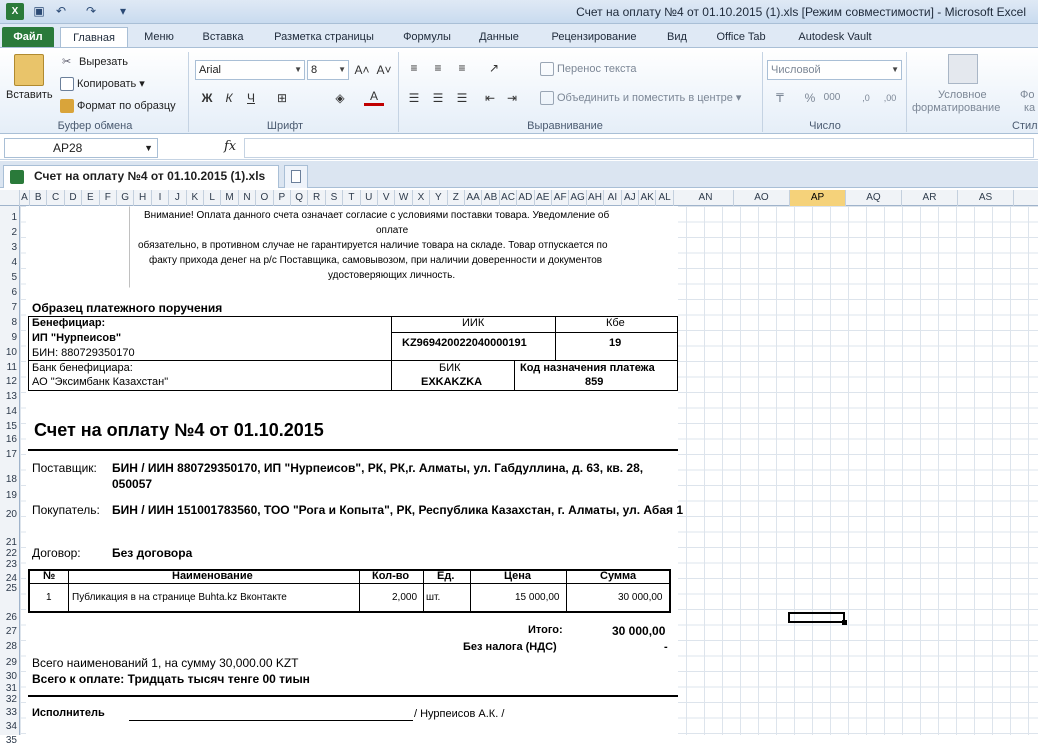 This screenshot has height=746, width=1038. What do you see at coordinates (10, 479) in the screenshot?
I see `row-header: 18` at bounding box center [10, 479].